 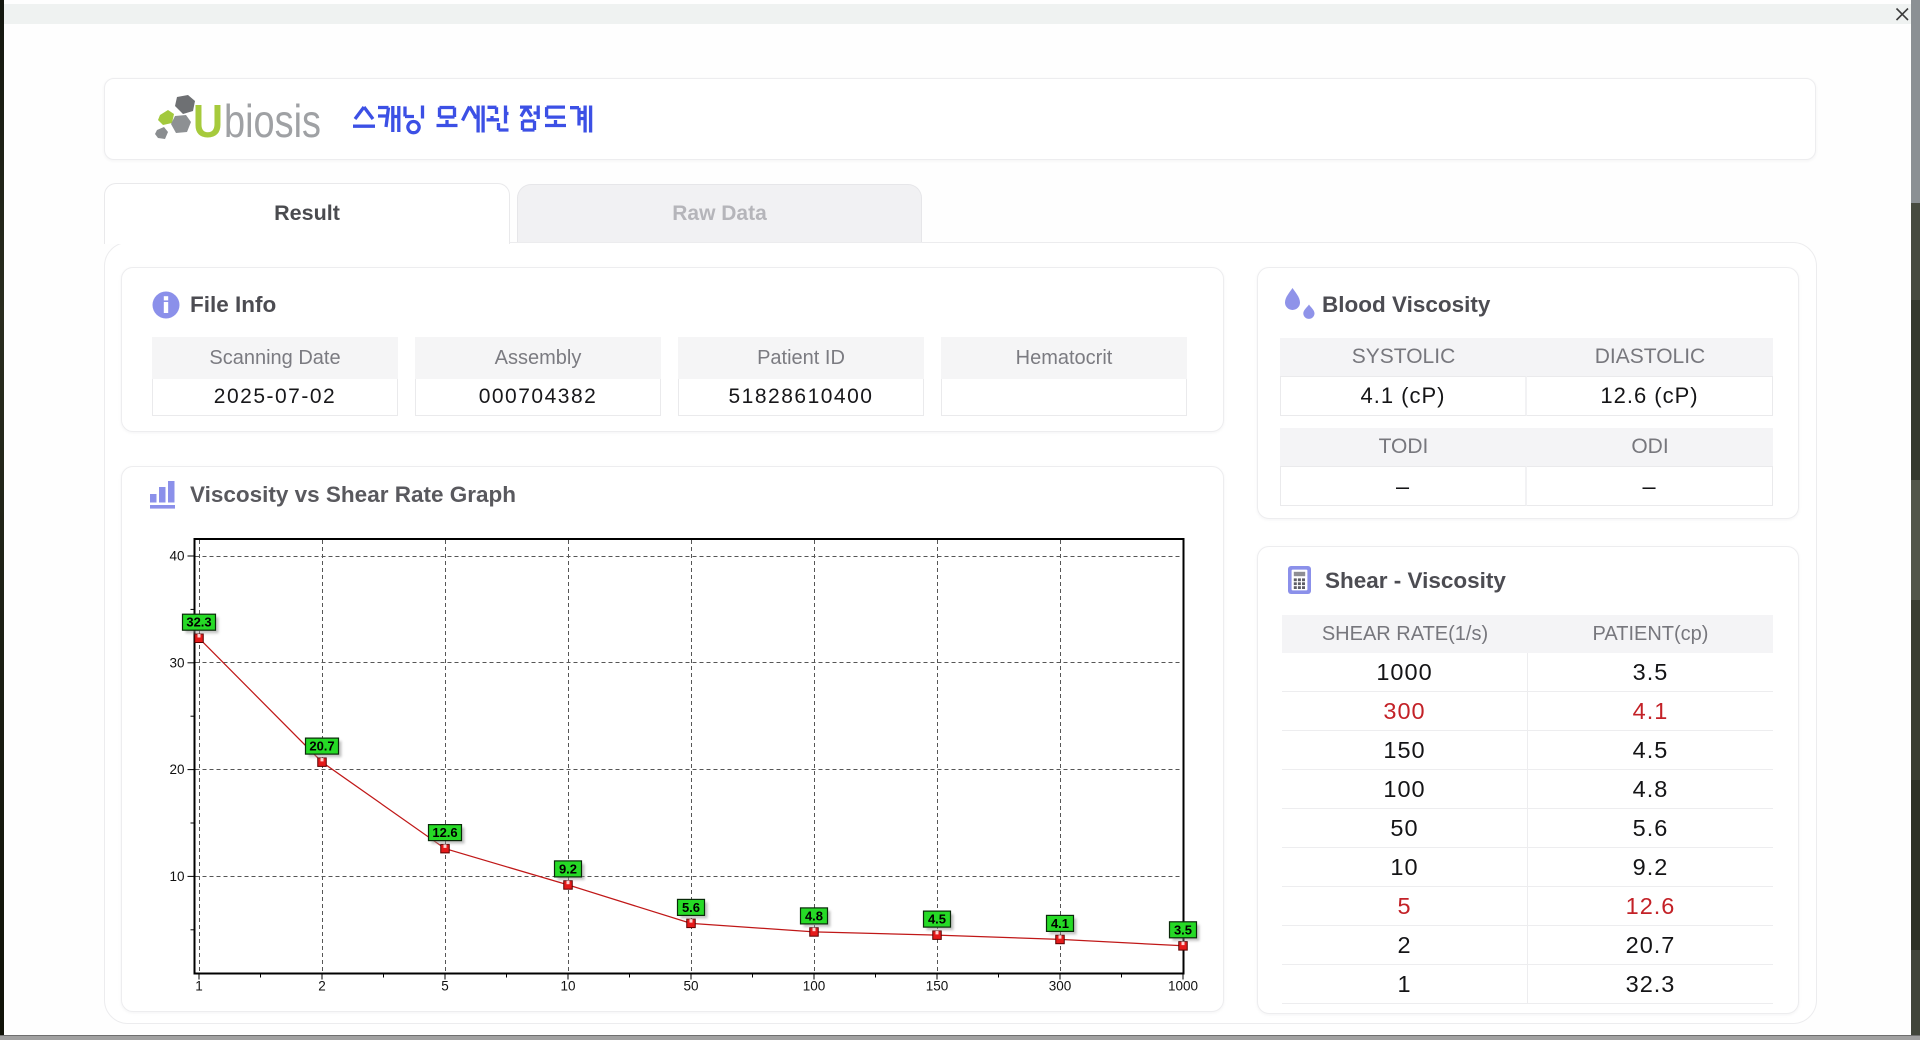 What do you see at coordinates (444, 832) in the screenshot?
I see `svg-text: 12.6` at bounding box center [444, 832].